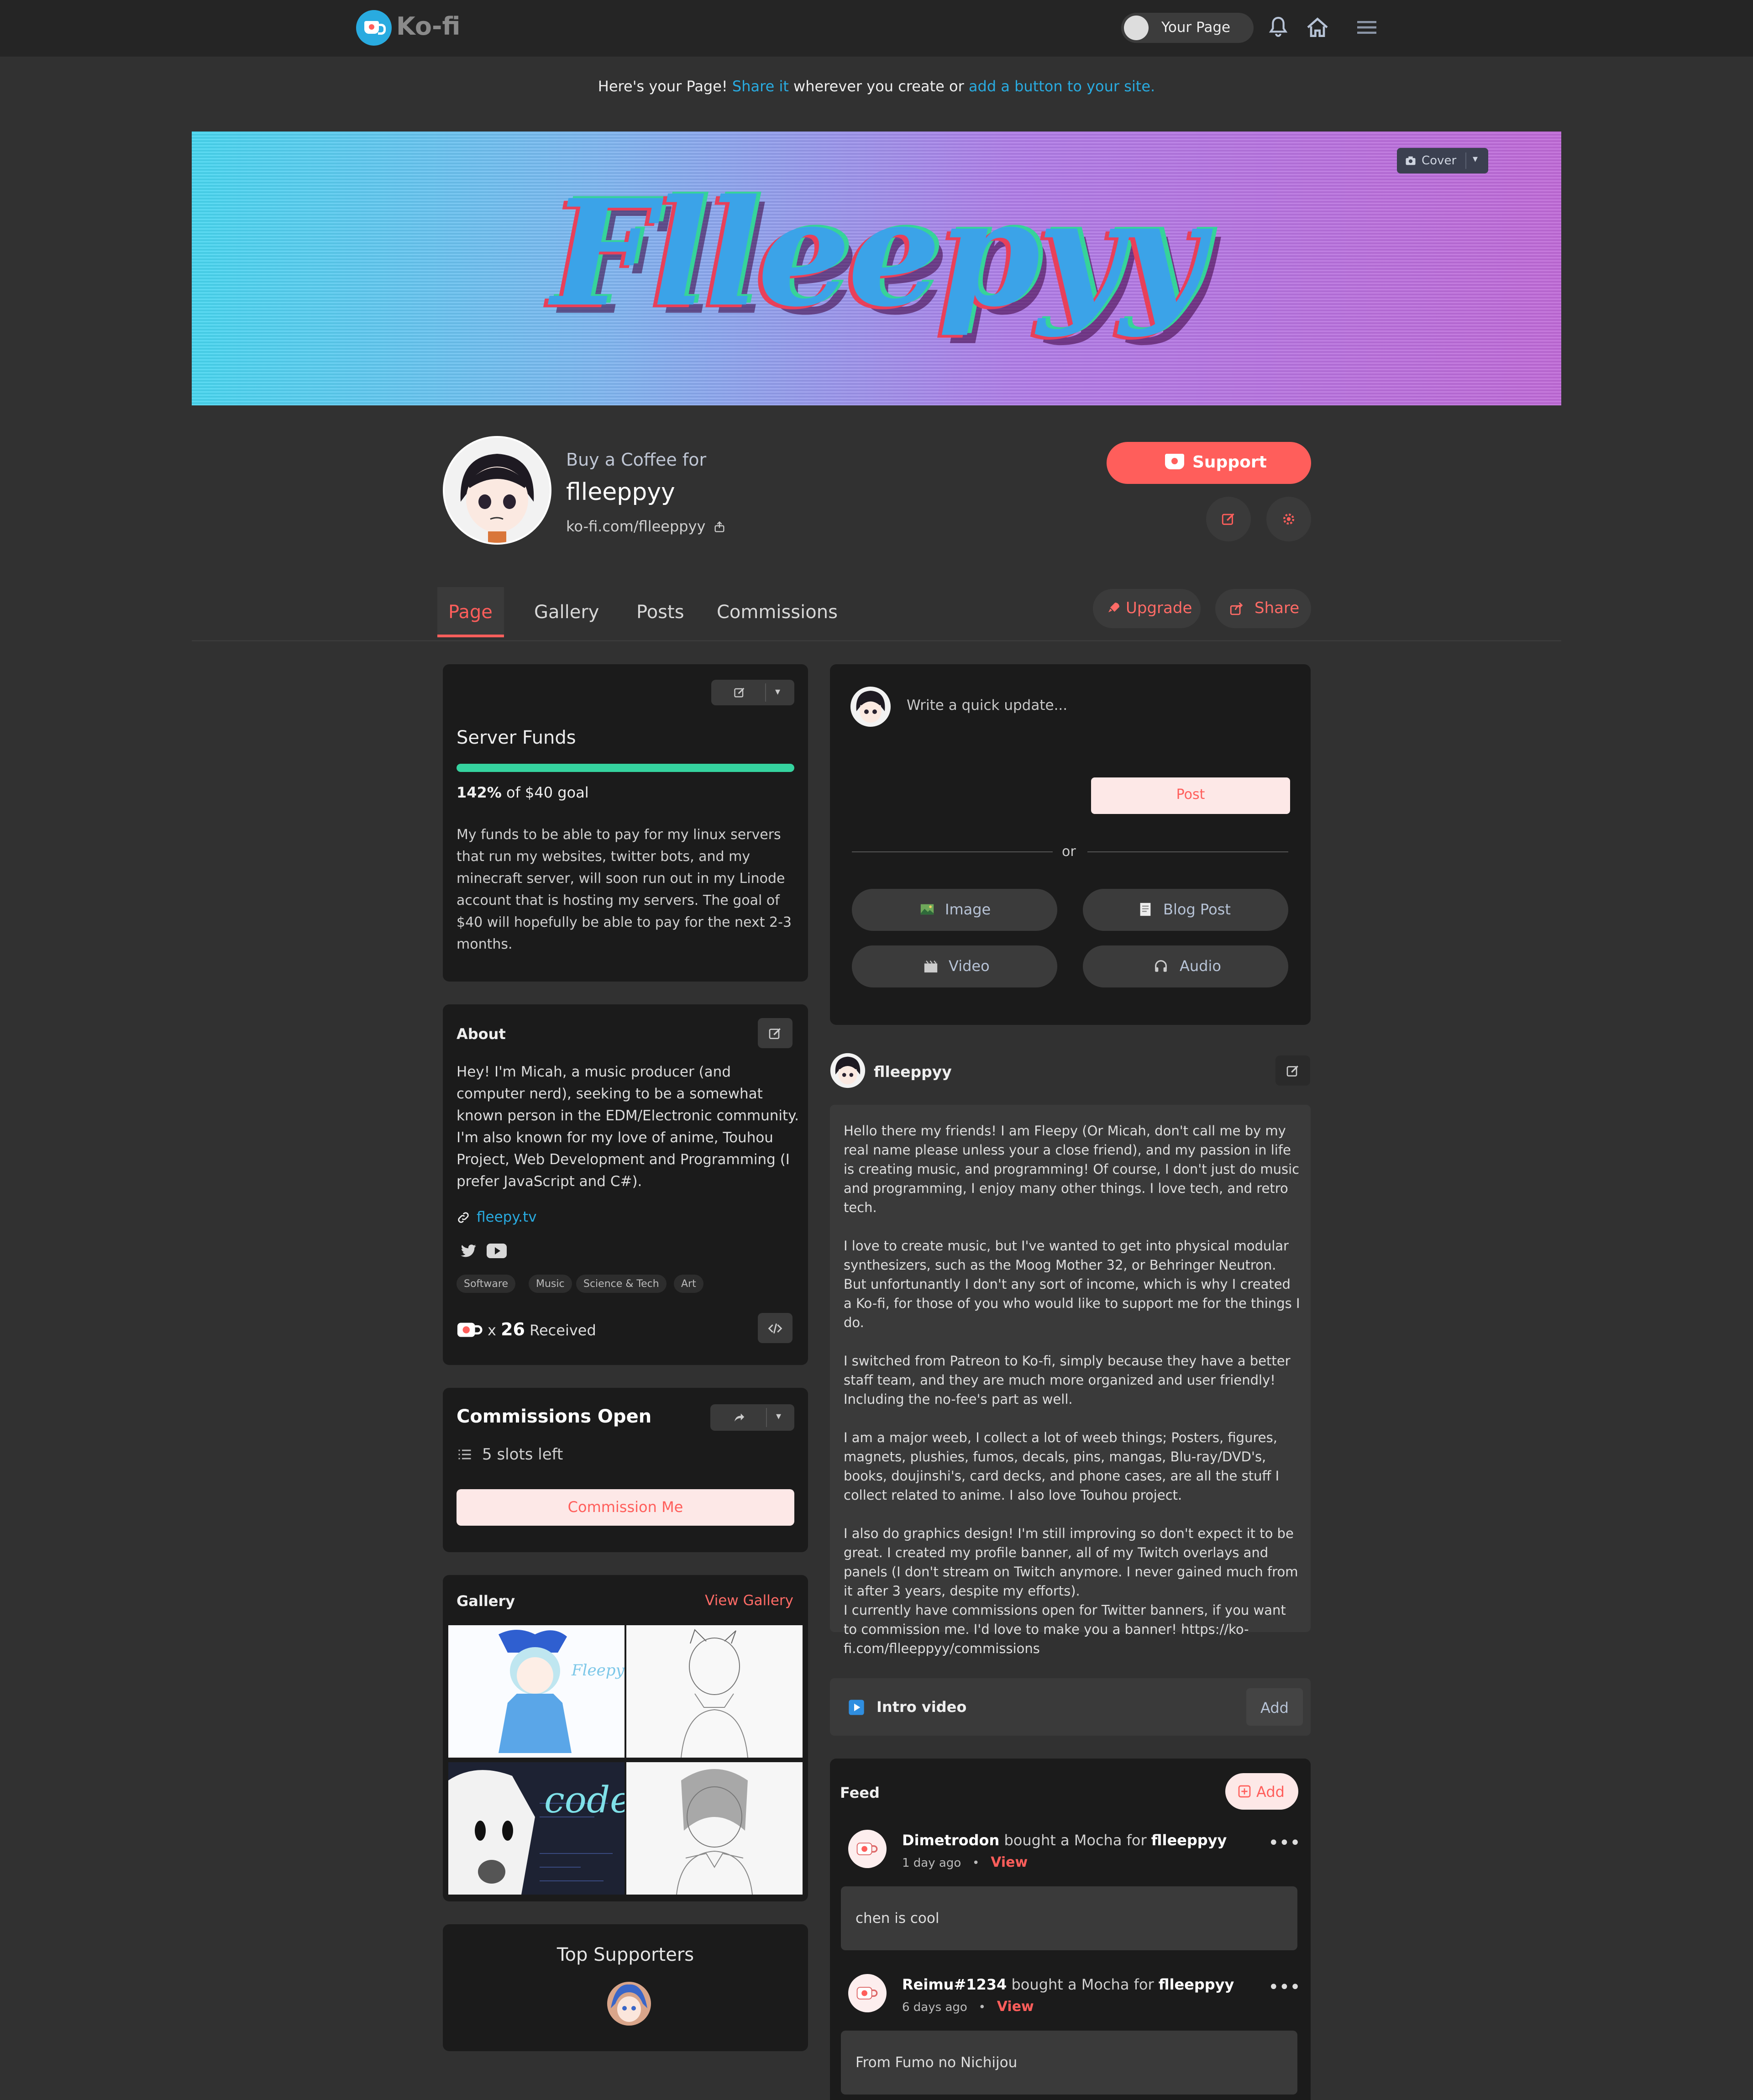  Describe the element at coordinates (954, 966) in the screenshot. I see `add-video-button: Video` at that location.